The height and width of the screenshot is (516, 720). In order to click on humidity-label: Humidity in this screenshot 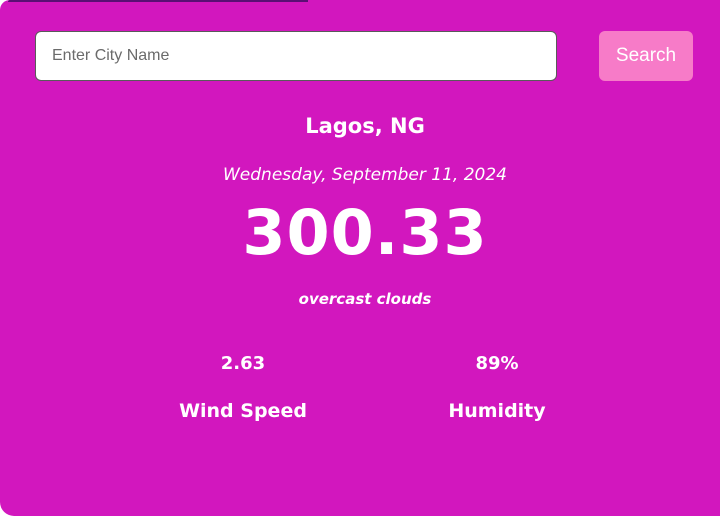, I will do `click(497, 411)`.